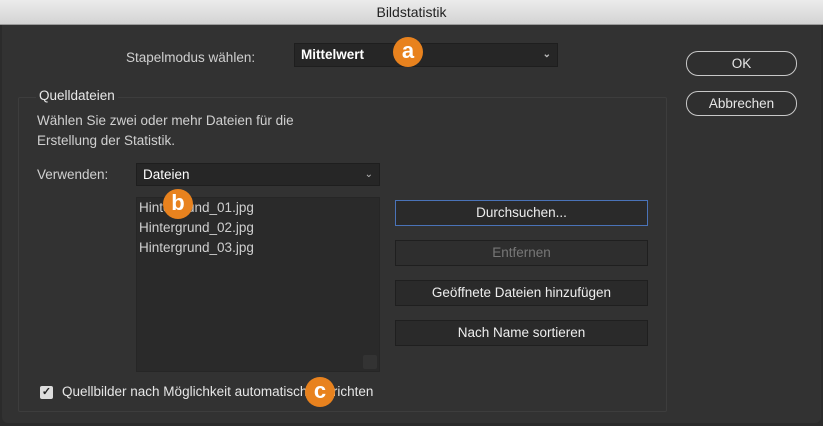 This screenshot has height=426, width=823. What do you see at coordinates (408, 52) in the screenshot?
I see `annotation-badge-a: a` at bounding box center [408, 52].